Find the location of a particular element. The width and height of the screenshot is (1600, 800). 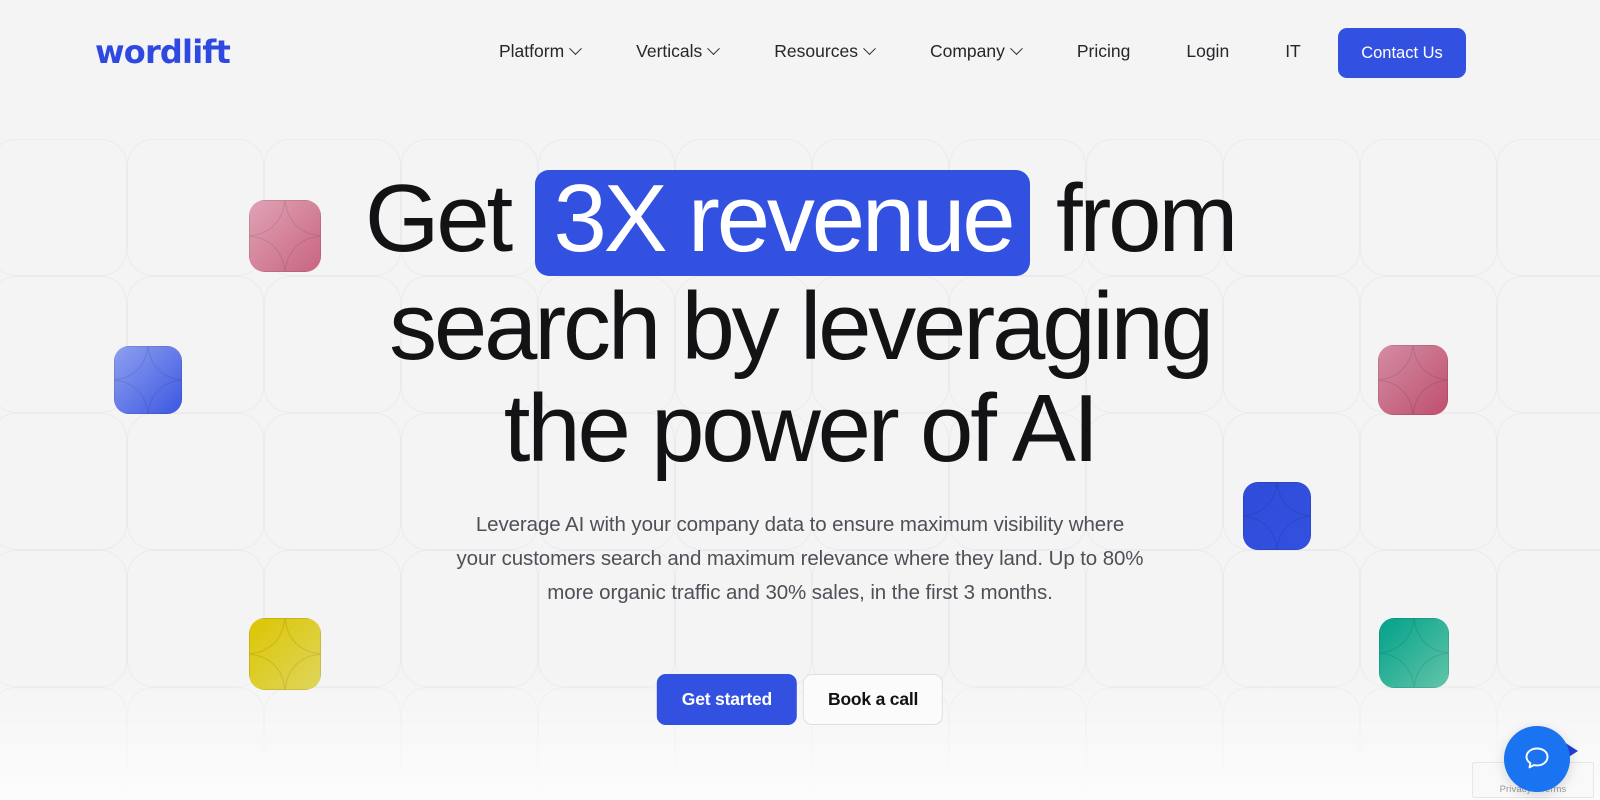

headline-highlight: 3X revenue is located at coordinates (783, 223).